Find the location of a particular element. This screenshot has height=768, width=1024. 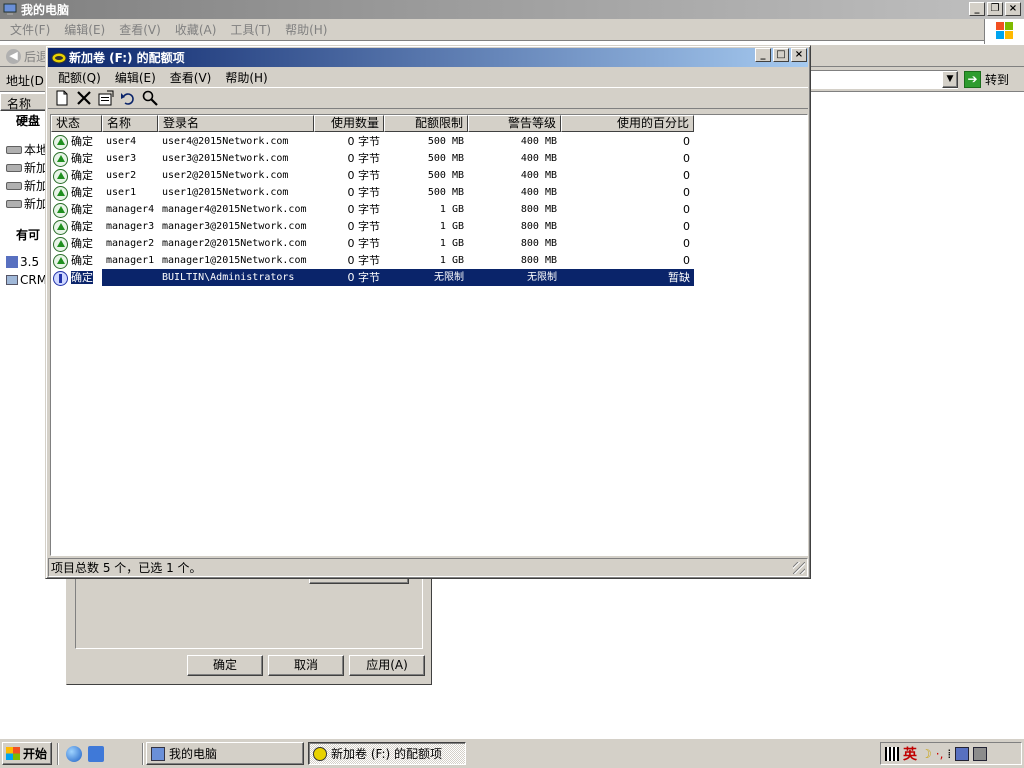

explorer-titlebar: 我的电脑 _ ❐ × is located at coordinates (512, 9).